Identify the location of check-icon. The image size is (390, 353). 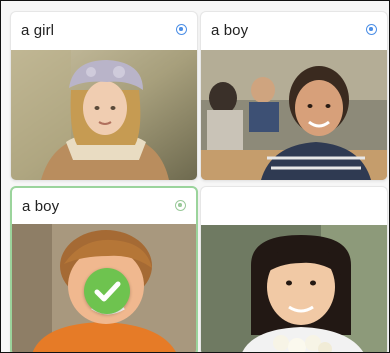
(107, 291).